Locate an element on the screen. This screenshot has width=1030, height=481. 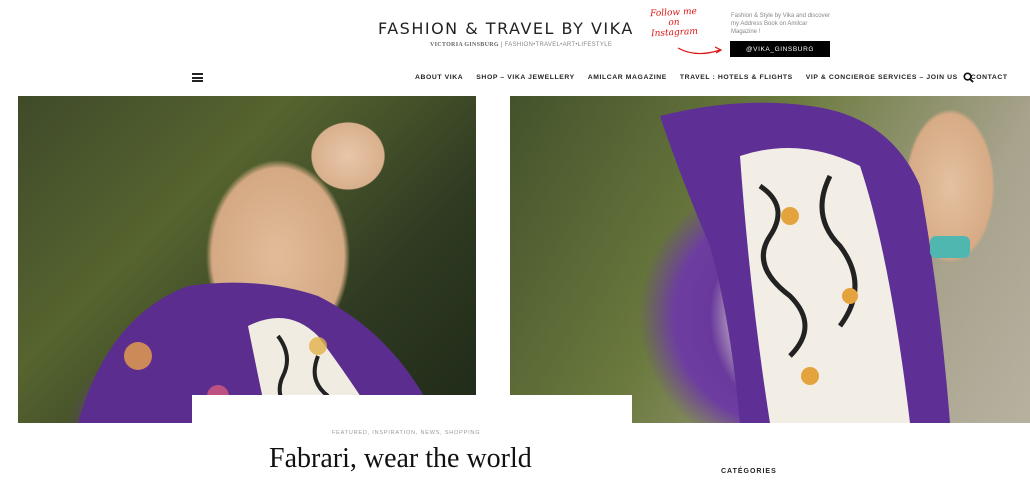
post-categories: FEATURED, INSPIRATION, NEWS, SHOPPING is located at coordinates (406, 433).